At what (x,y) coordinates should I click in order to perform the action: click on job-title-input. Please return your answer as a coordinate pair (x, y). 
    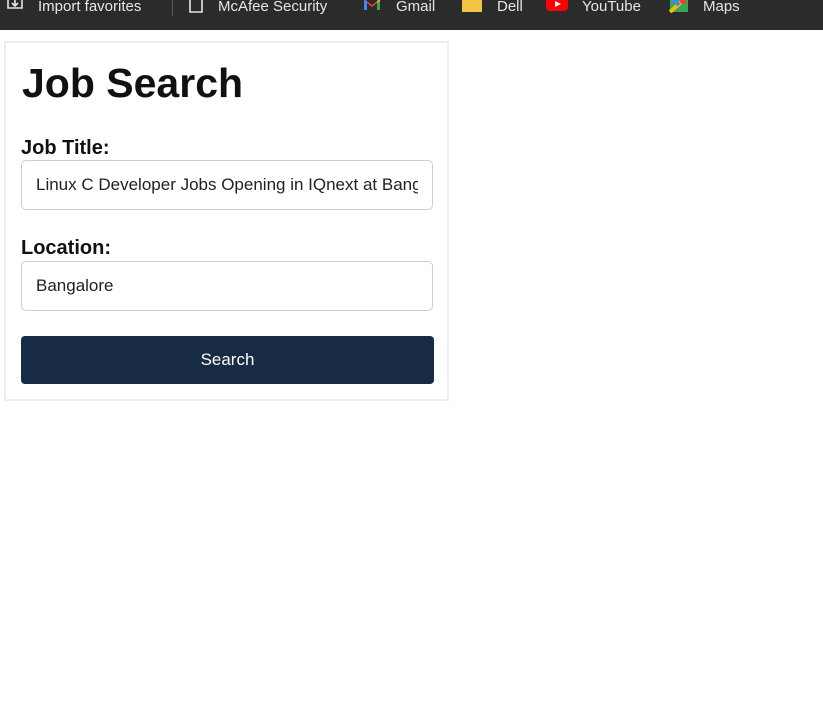
    Looking at the image, I should click on (227, 185).